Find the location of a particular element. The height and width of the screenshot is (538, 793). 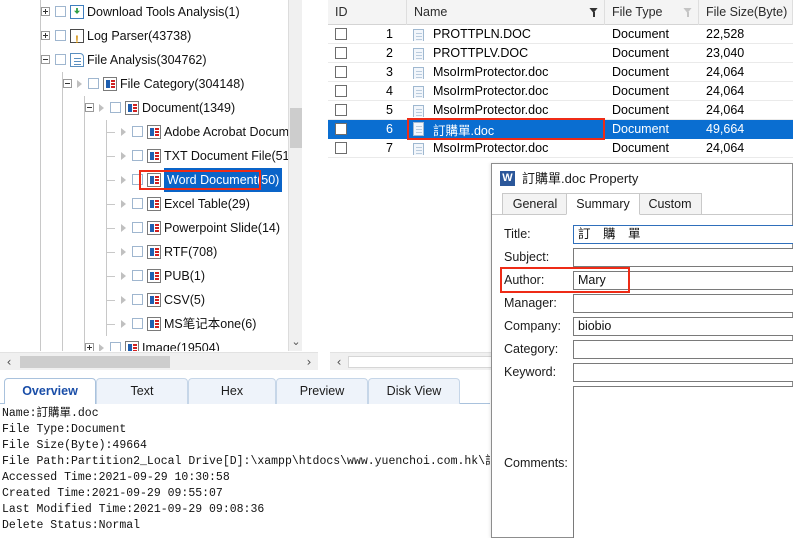

tree-node-label: CSV(5) is located at coordinates (184, 300).